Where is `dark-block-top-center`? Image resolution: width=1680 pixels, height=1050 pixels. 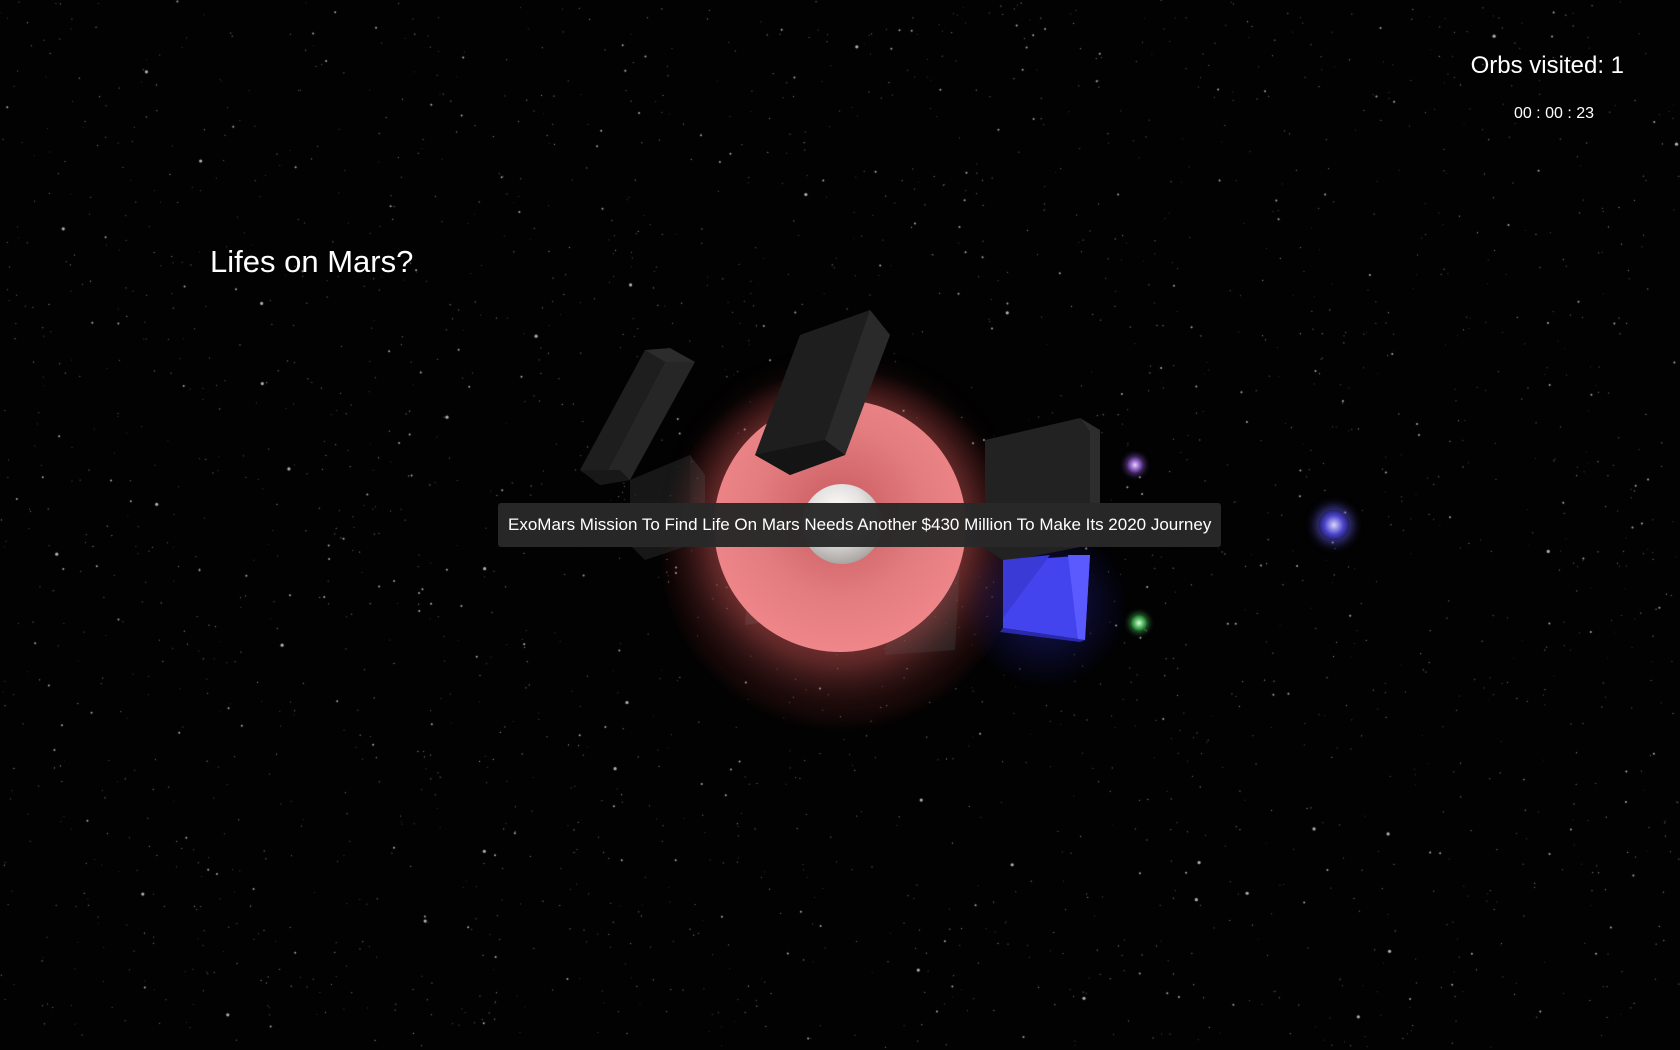 dark-block-top-center is located at coordinates (822, 392).